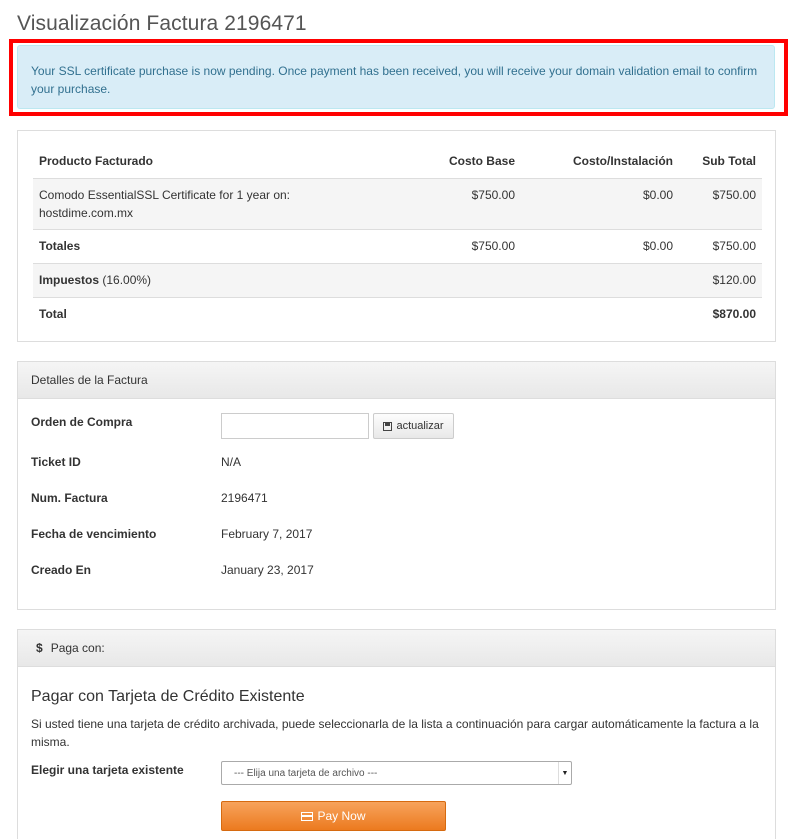  Describe the element at coordinates (89, 380) in the screenshot. I see `details-heading-text: Detalles de la Factura` at that location.